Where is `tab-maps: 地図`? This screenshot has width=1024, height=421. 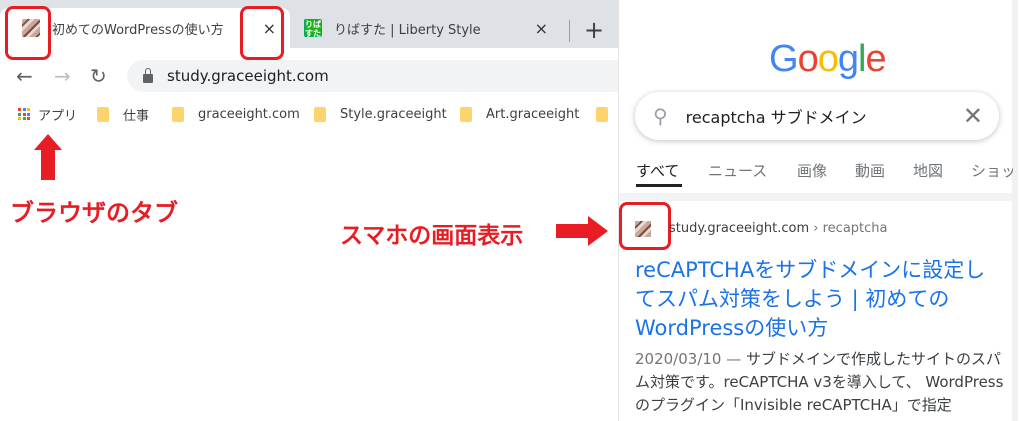 tab-maps: 地図 is located at coordinates (928, 170).